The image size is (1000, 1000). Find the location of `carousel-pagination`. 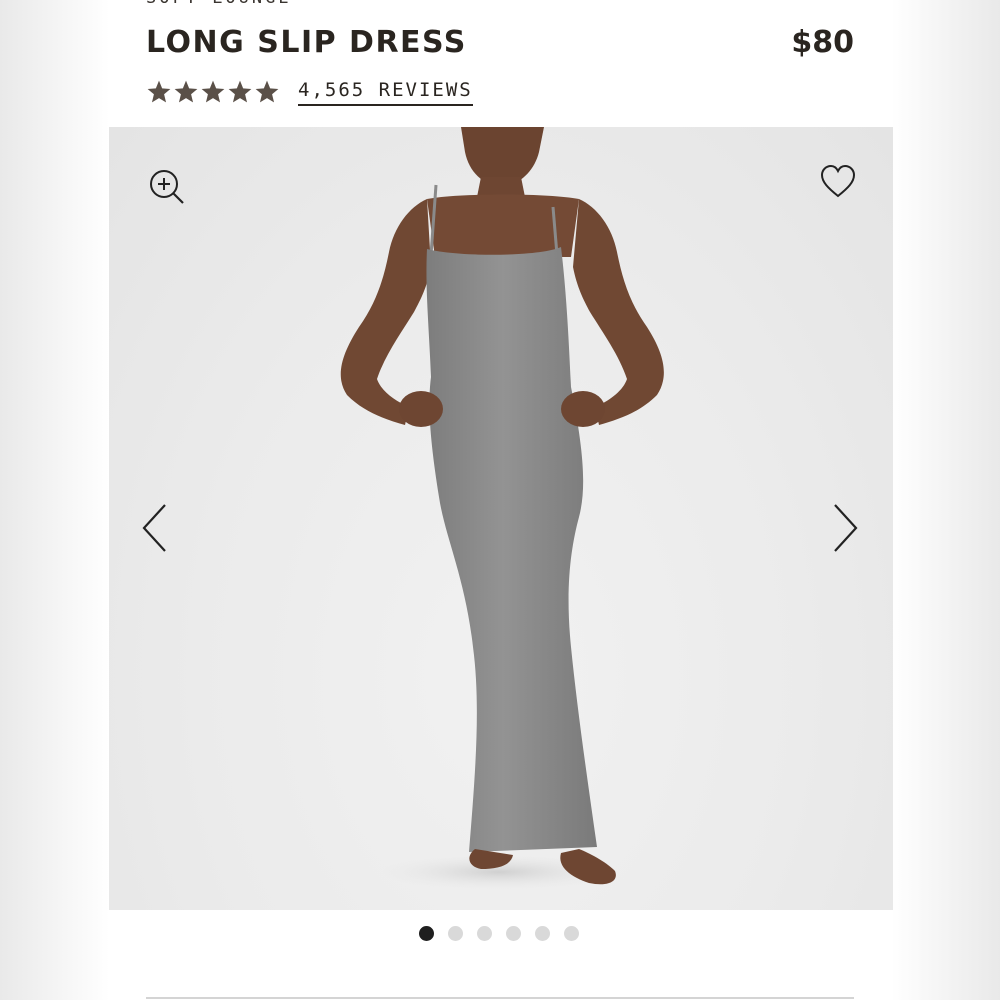

carousel-pagination is located at coordinates (499, 933).